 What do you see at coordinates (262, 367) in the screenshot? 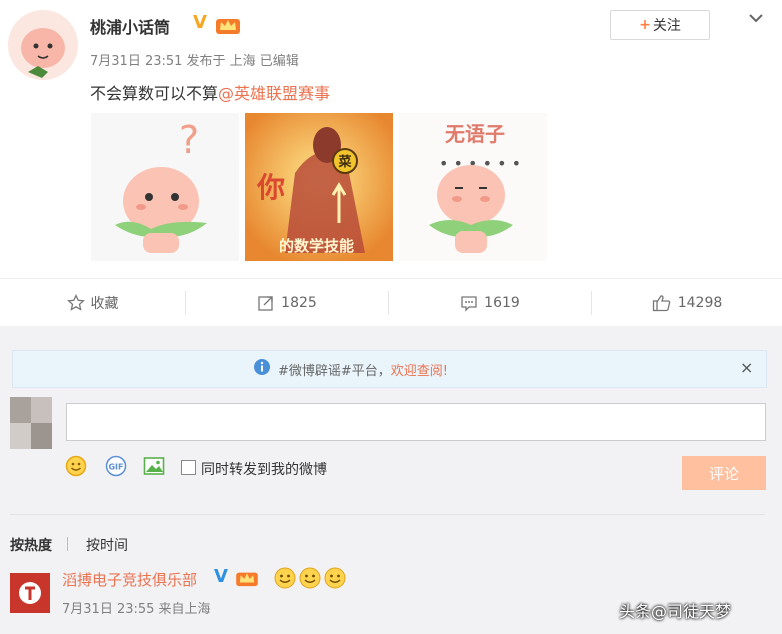
I see `info-icon` at bounding box center [262, 367].